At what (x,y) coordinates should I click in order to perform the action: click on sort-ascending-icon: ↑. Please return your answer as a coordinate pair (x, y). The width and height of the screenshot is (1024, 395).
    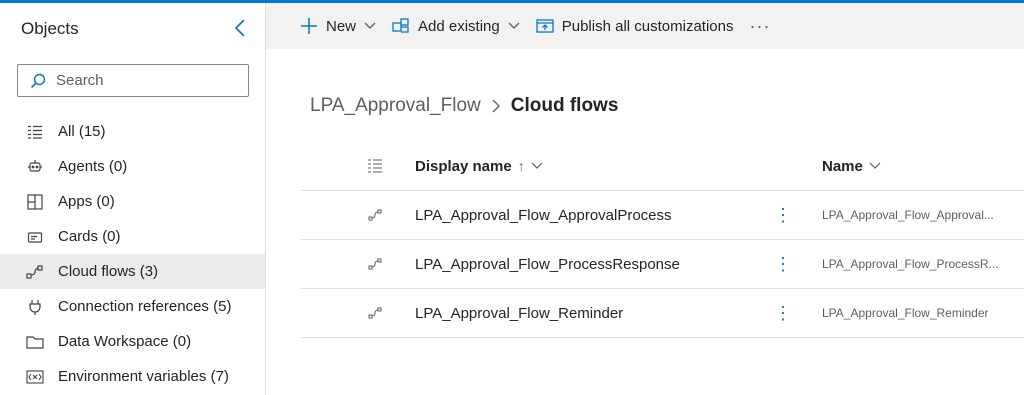
    Looking at the image, I should click on (521, 166).